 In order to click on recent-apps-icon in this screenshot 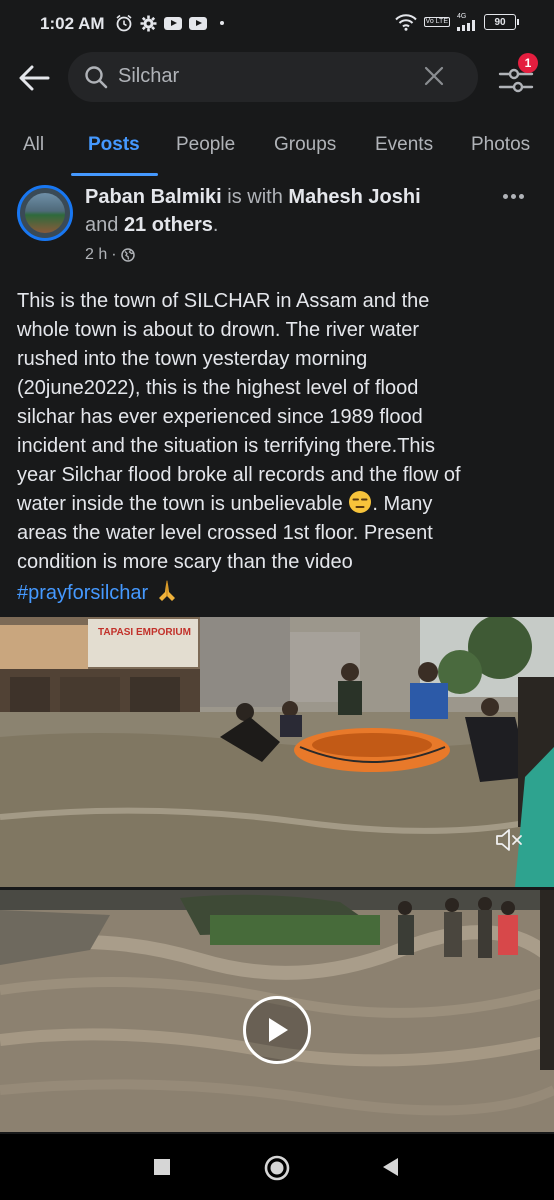, I will do `click(162, 1167)`.